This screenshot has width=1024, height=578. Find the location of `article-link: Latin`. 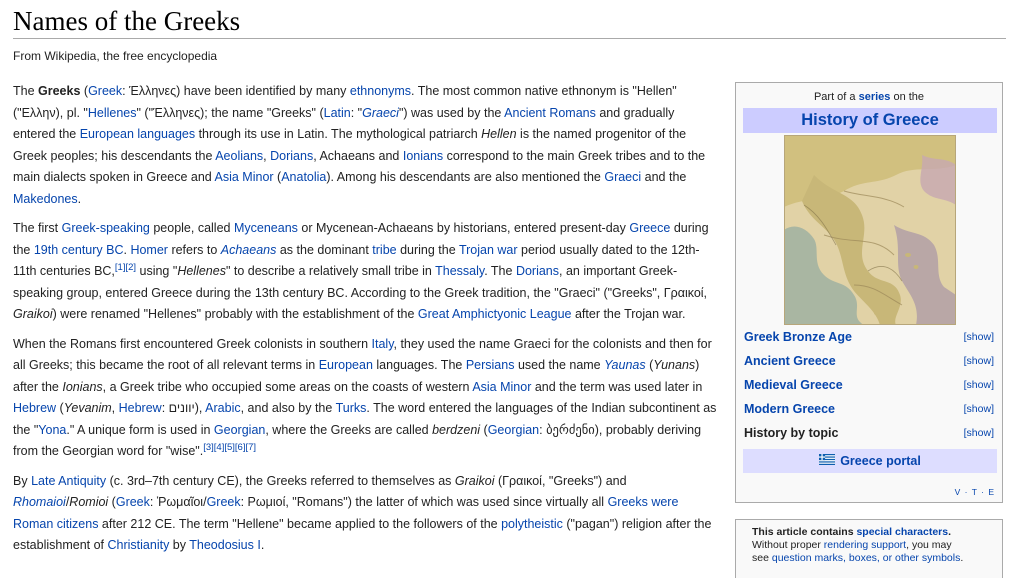

article-link: Latin is located at coordinates (337, 113).